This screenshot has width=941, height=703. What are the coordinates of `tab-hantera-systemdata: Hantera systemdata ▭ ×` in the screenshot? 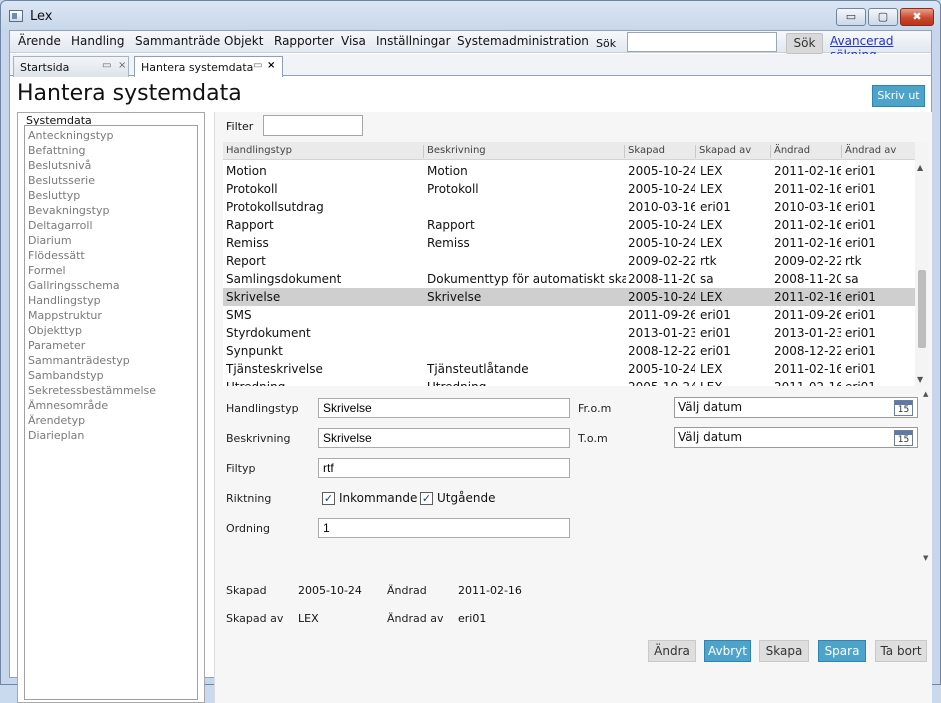 It's located at (208, 67).